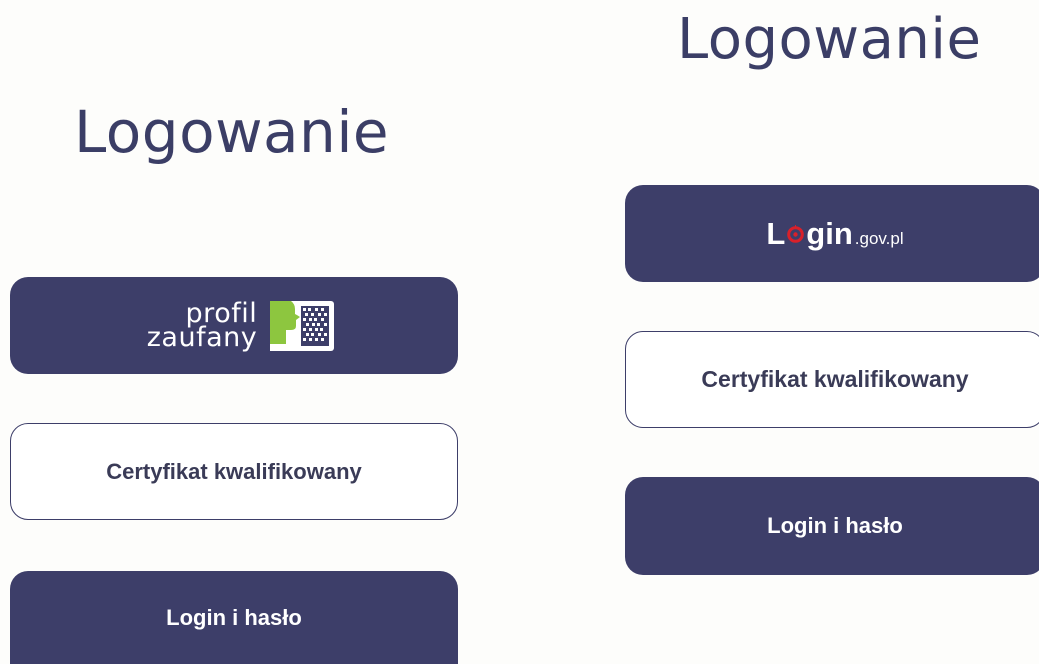 The height and width of the screenshot is (664, 1039). I want to click on logo-letters-gin: gin, so click(829, 233).